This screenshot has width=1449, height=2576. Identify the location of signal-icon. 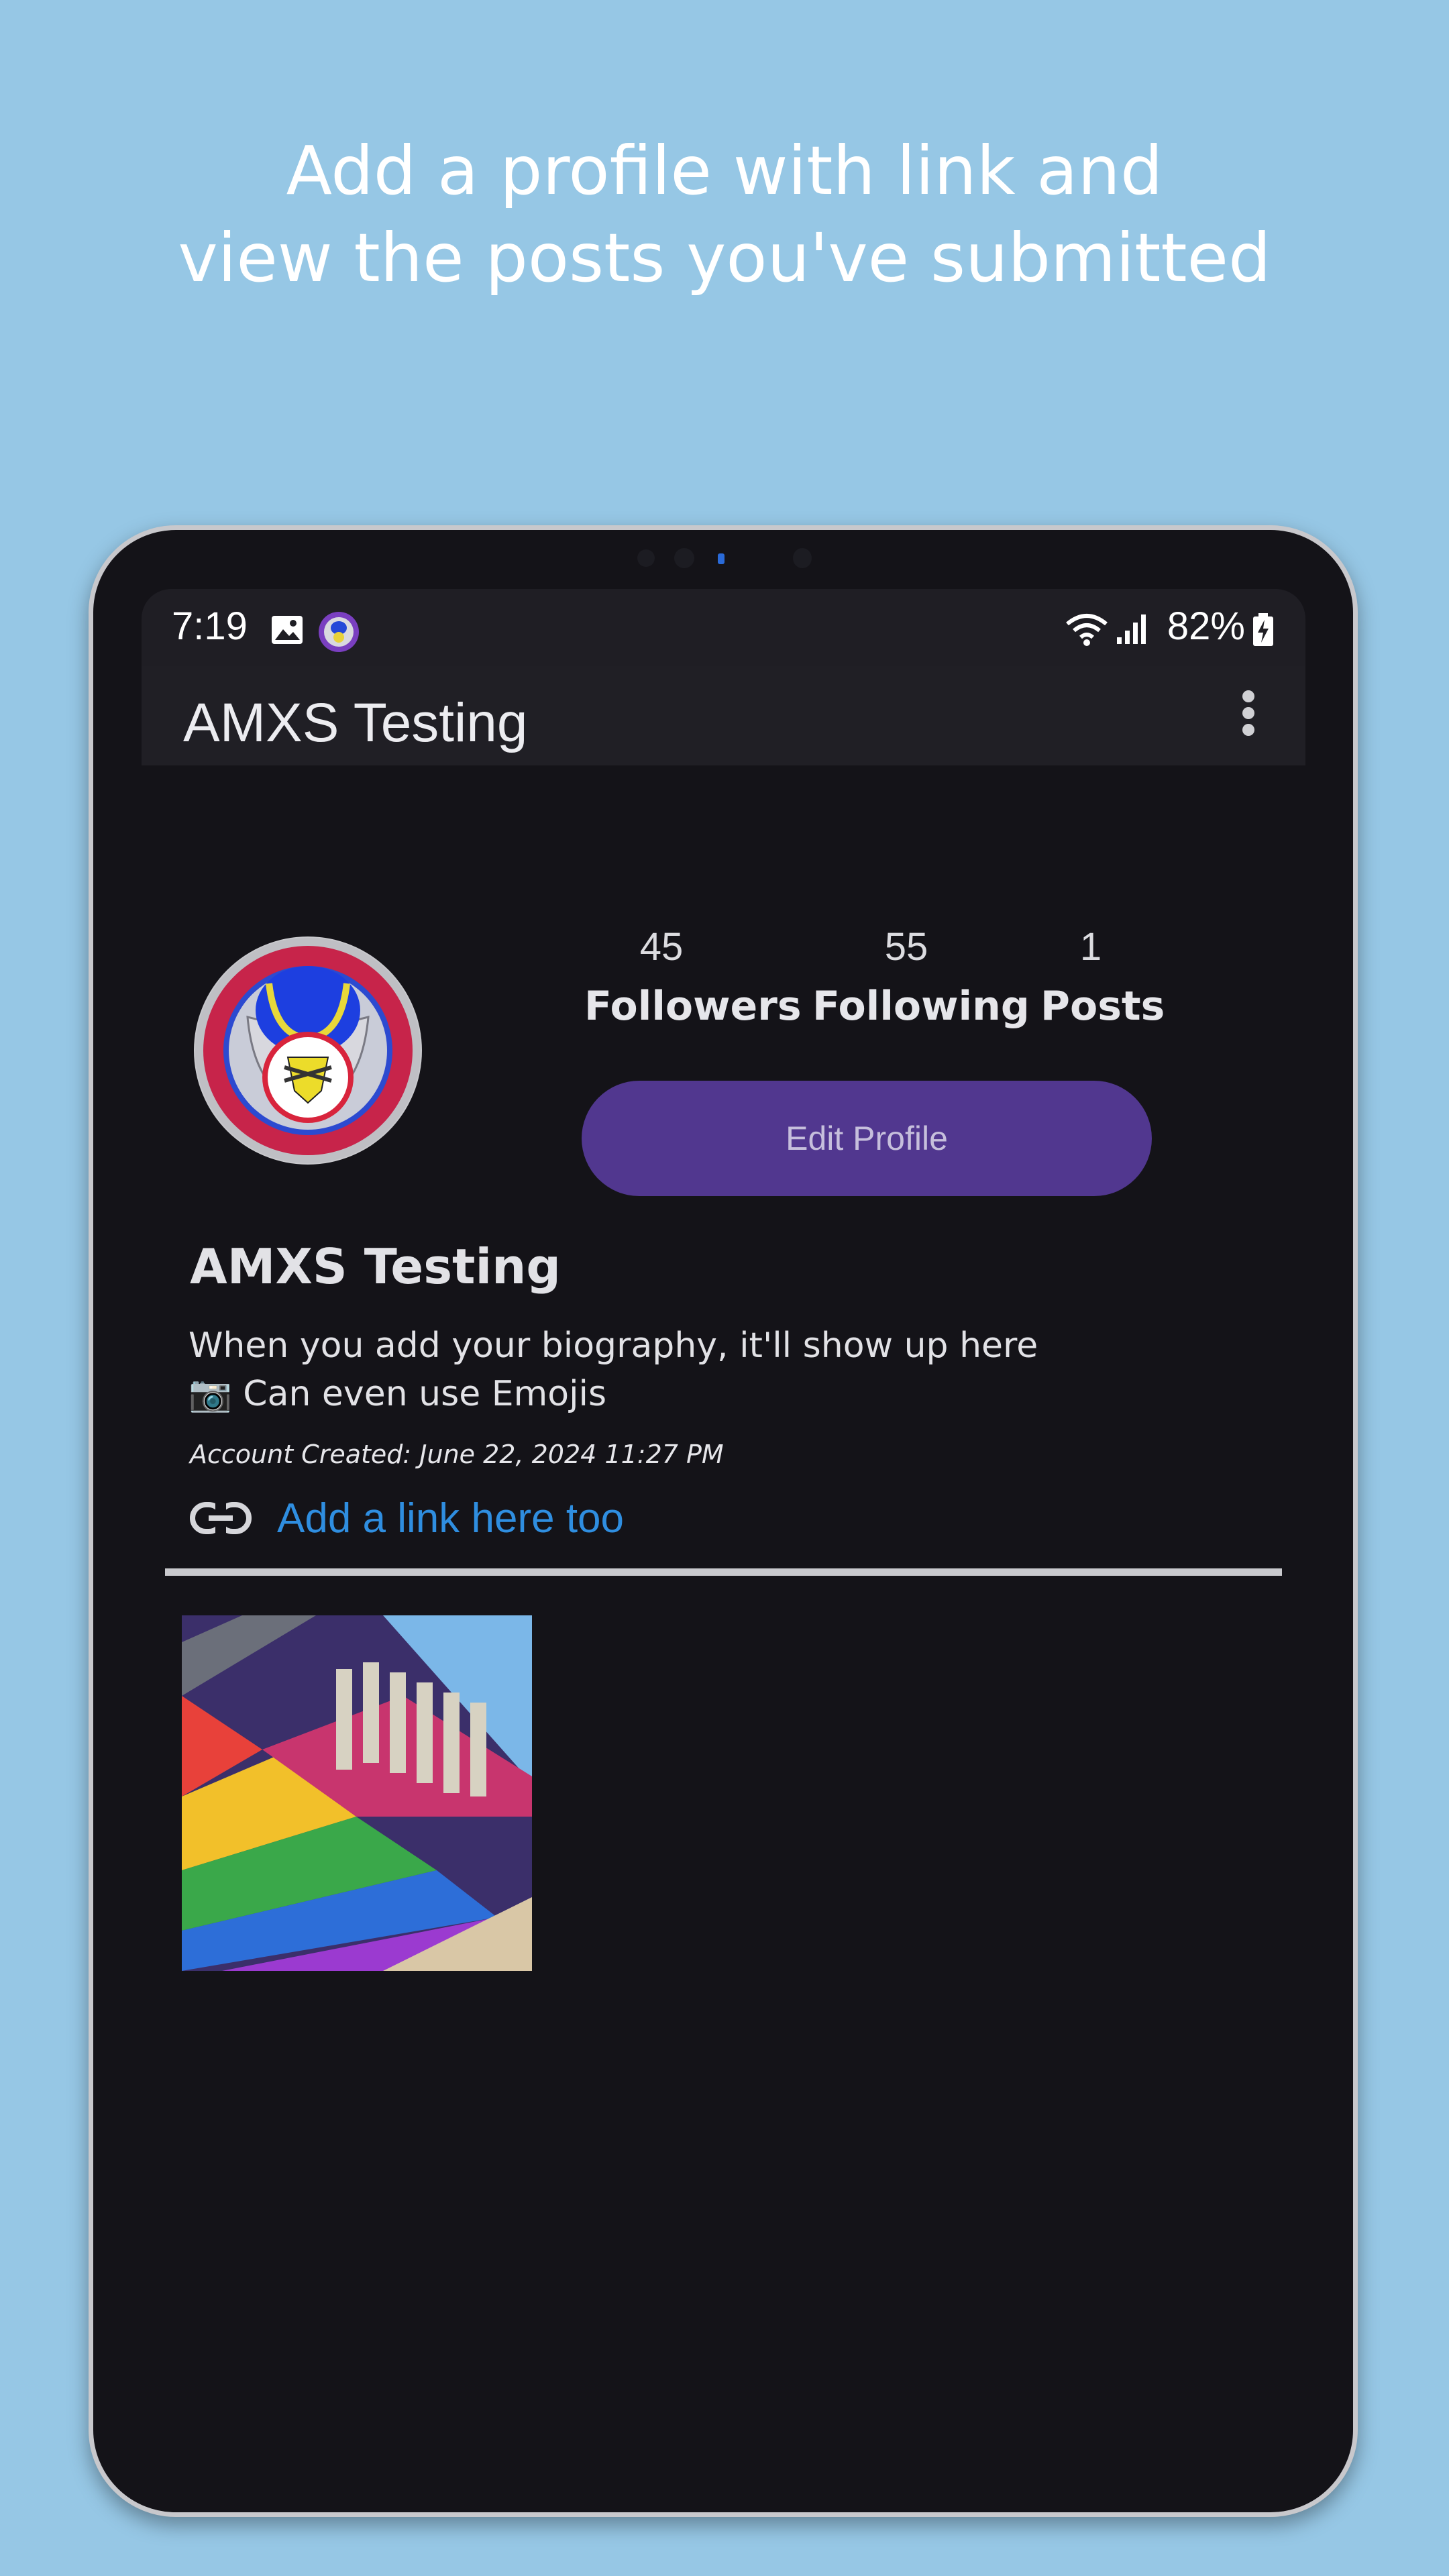
(1132, 630).